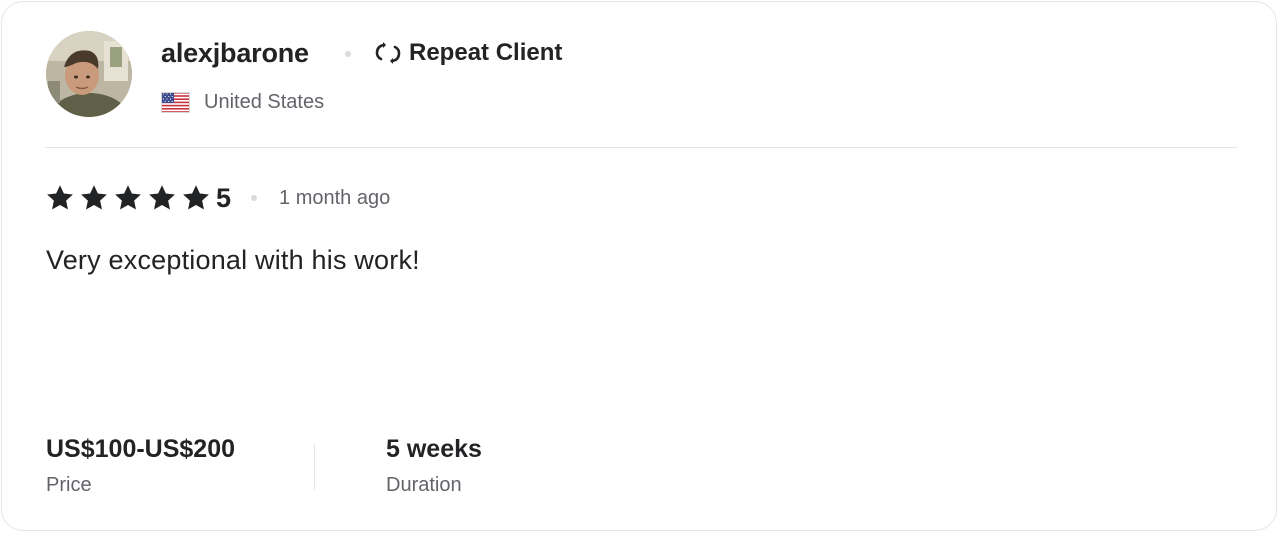 This screenshot has height=534, width=1280. I want to click on header-divider, so click(641, 147).